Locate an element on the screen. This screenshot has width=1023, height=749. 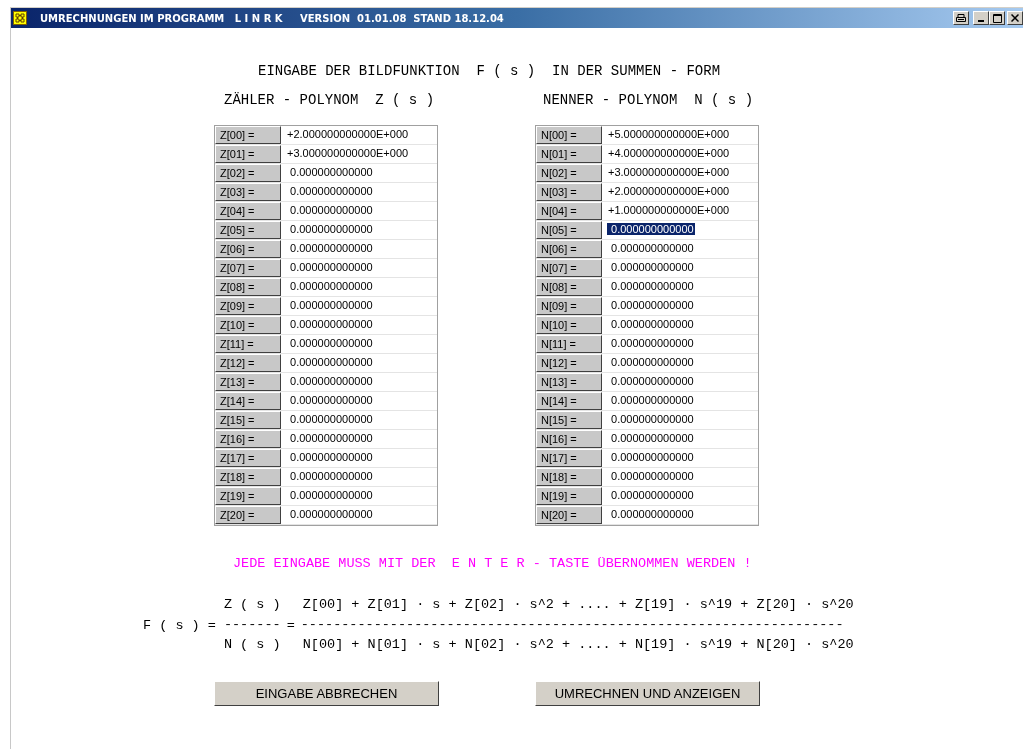
page-heading: EINGABE DER BILDFUNKTION F ( s ) IN DER SUMMEN - FORM is located at coordinates (490, 71).